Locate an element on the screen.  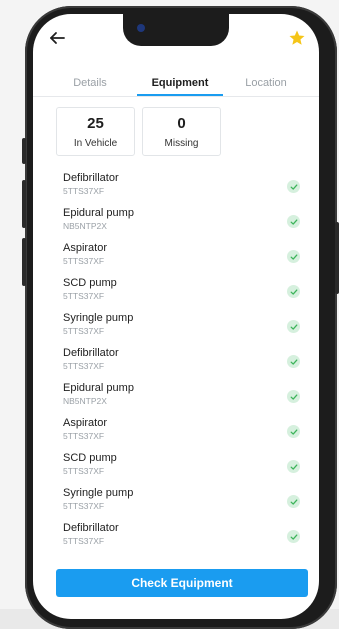
missing-label: Missing is located at coordinates (181, 143).